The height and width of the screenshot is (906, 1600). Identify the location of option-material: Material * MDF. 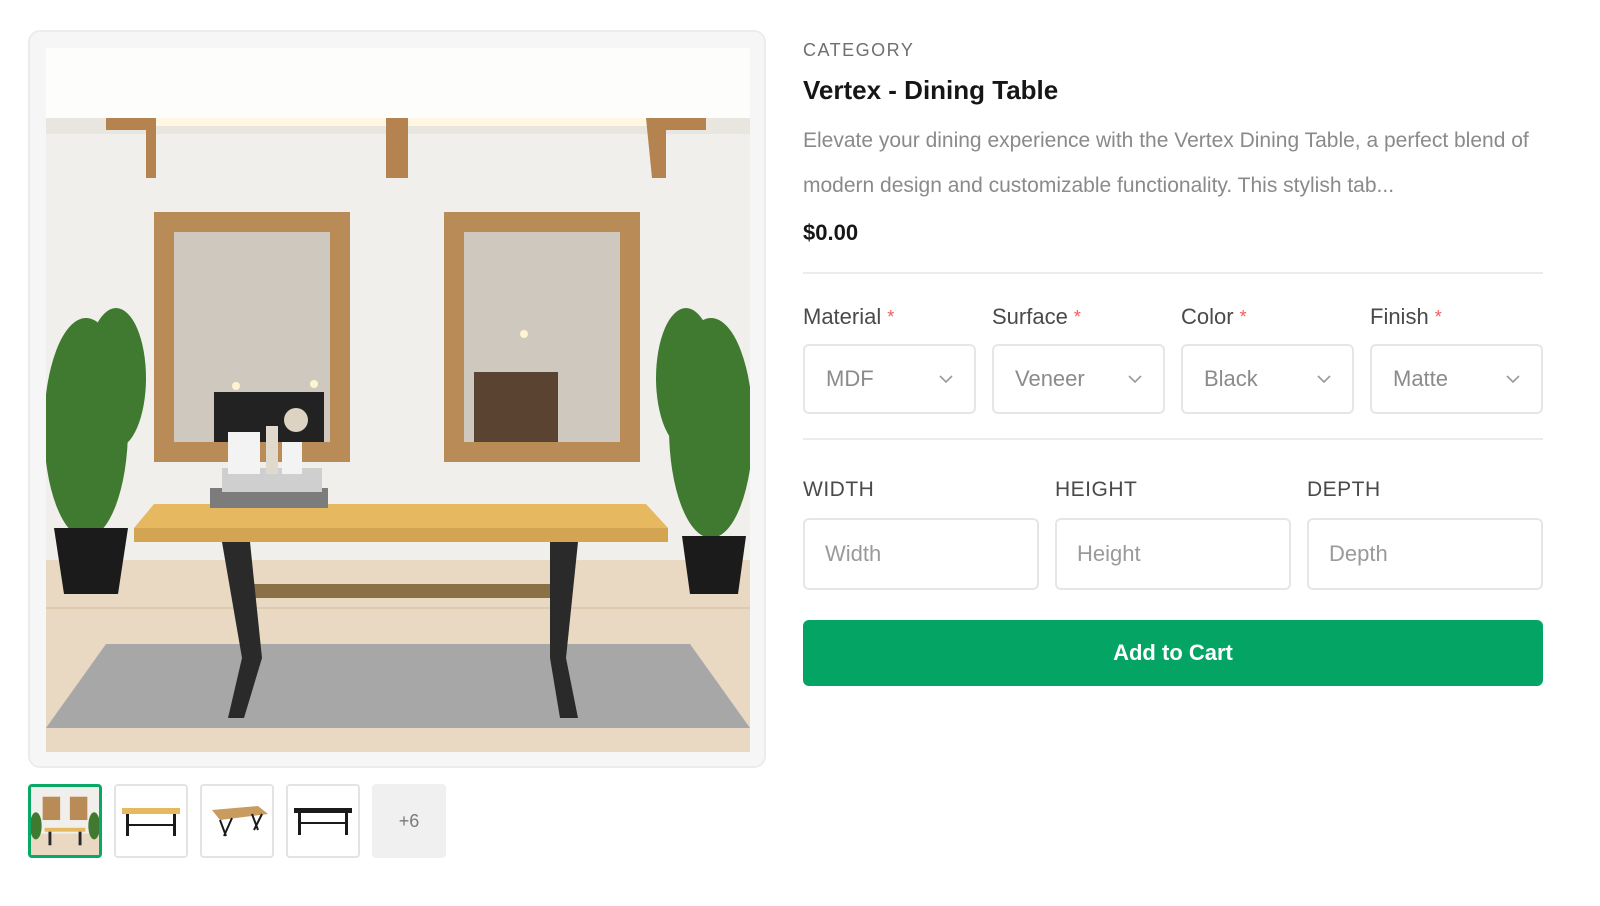
(889, 359).